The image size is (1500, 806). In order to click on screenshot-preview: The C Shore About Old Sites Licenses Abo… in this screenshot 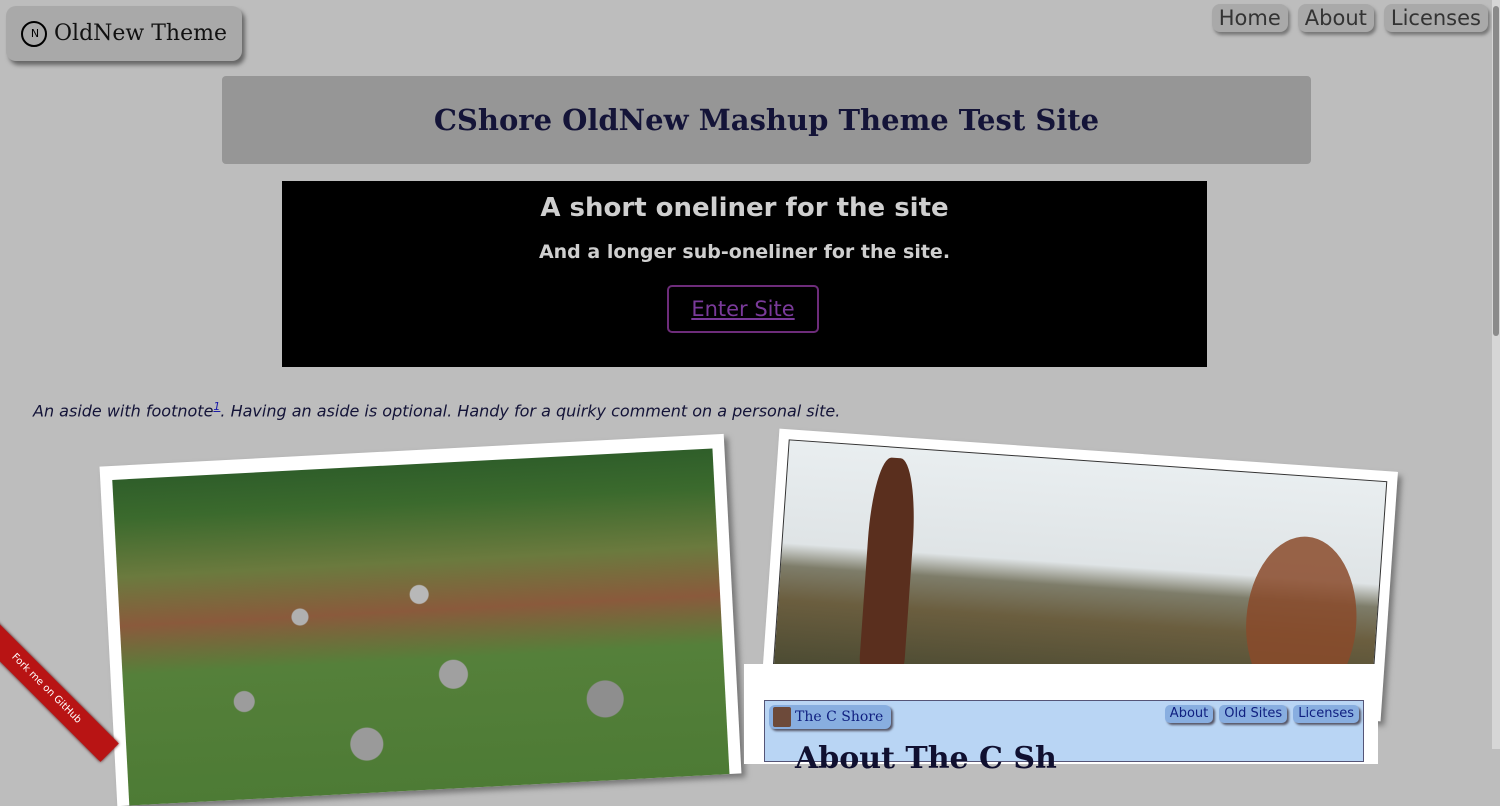, I will do `click(1064, 738)`.